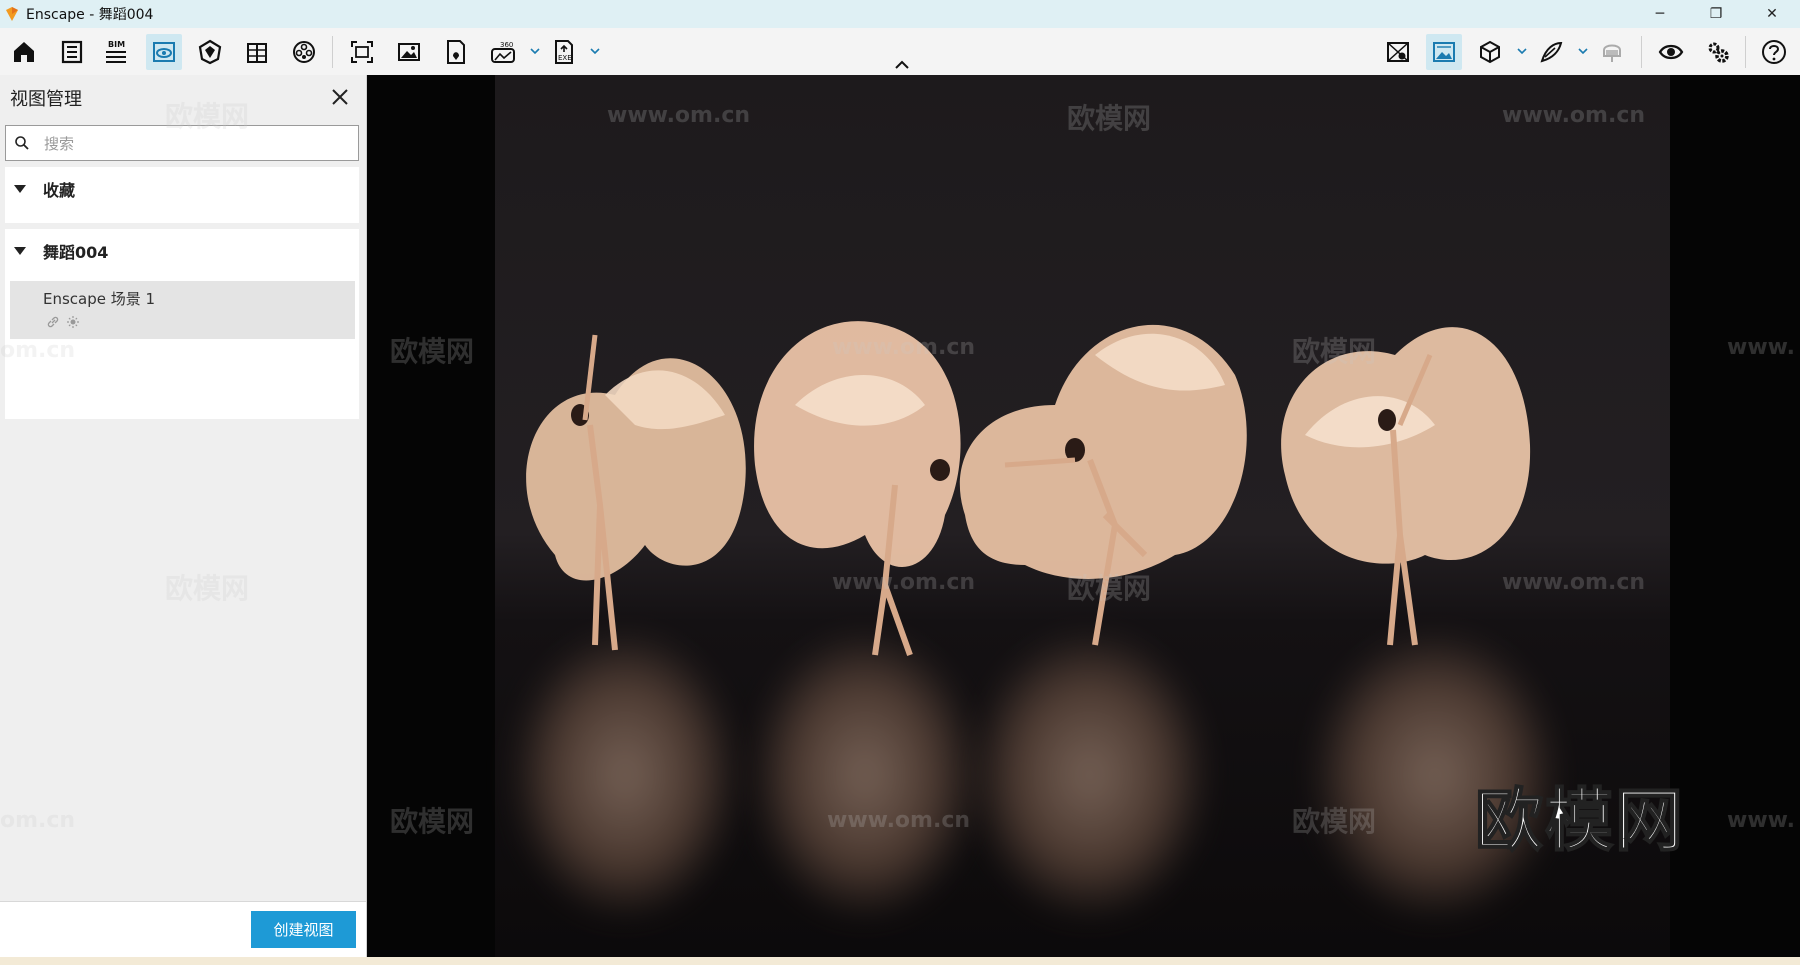 The image size is (1800, 965). I want to click on close-window-button: ✕, so click(1772, 14).